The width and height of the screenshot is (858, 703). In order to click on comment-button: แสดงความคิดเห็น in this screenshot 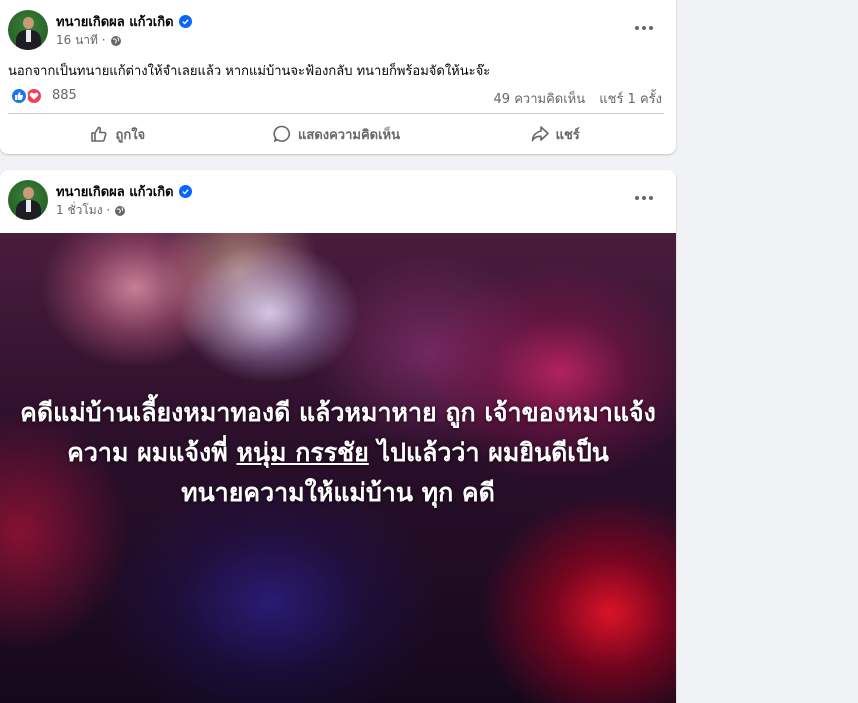, I will do `click(336, 134)`.